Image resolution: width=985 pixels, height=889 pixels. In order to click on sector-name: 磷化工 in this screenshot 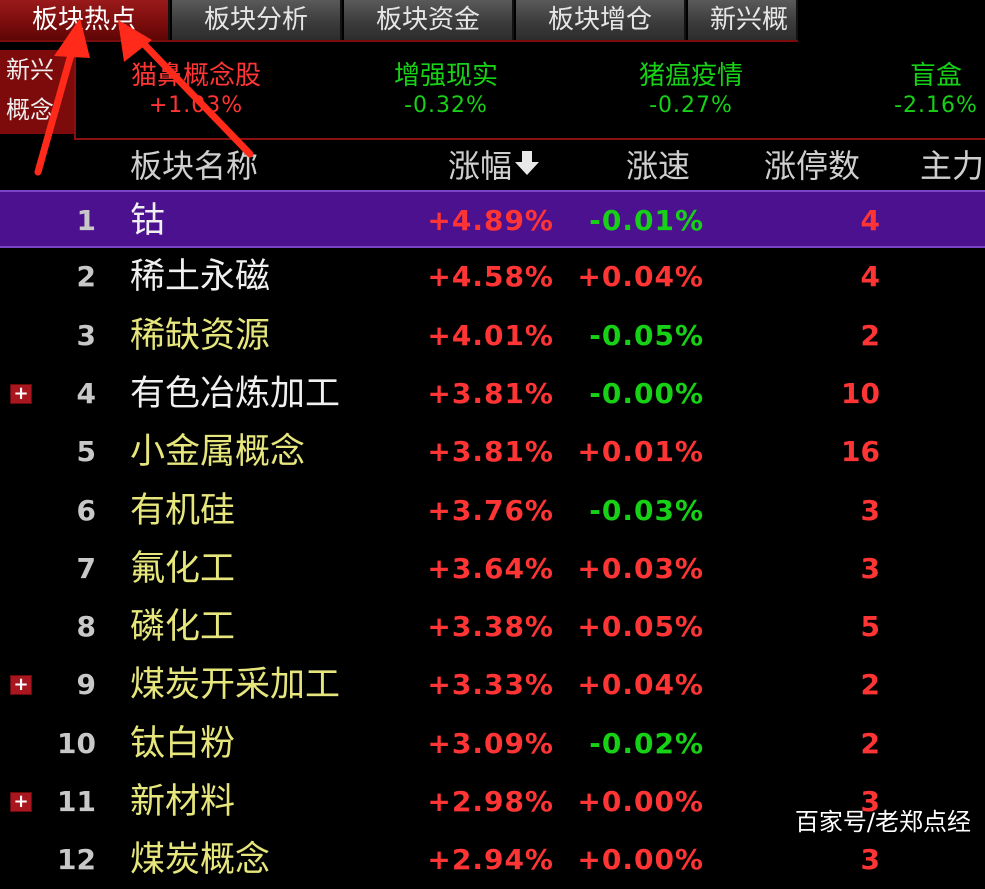, I will do `click(183, 627)`.